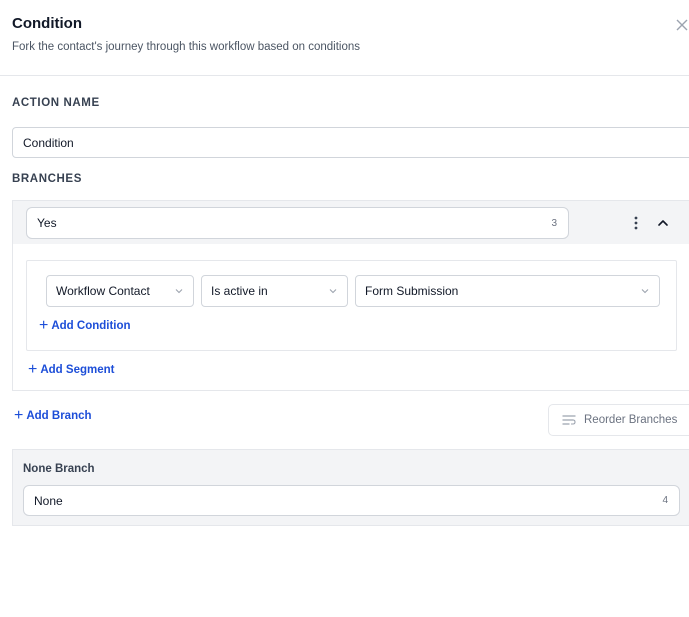  What do you see at coordinates (344, 75) in the screenshot?
I see `header-divider` at bounding box center [344, 75].